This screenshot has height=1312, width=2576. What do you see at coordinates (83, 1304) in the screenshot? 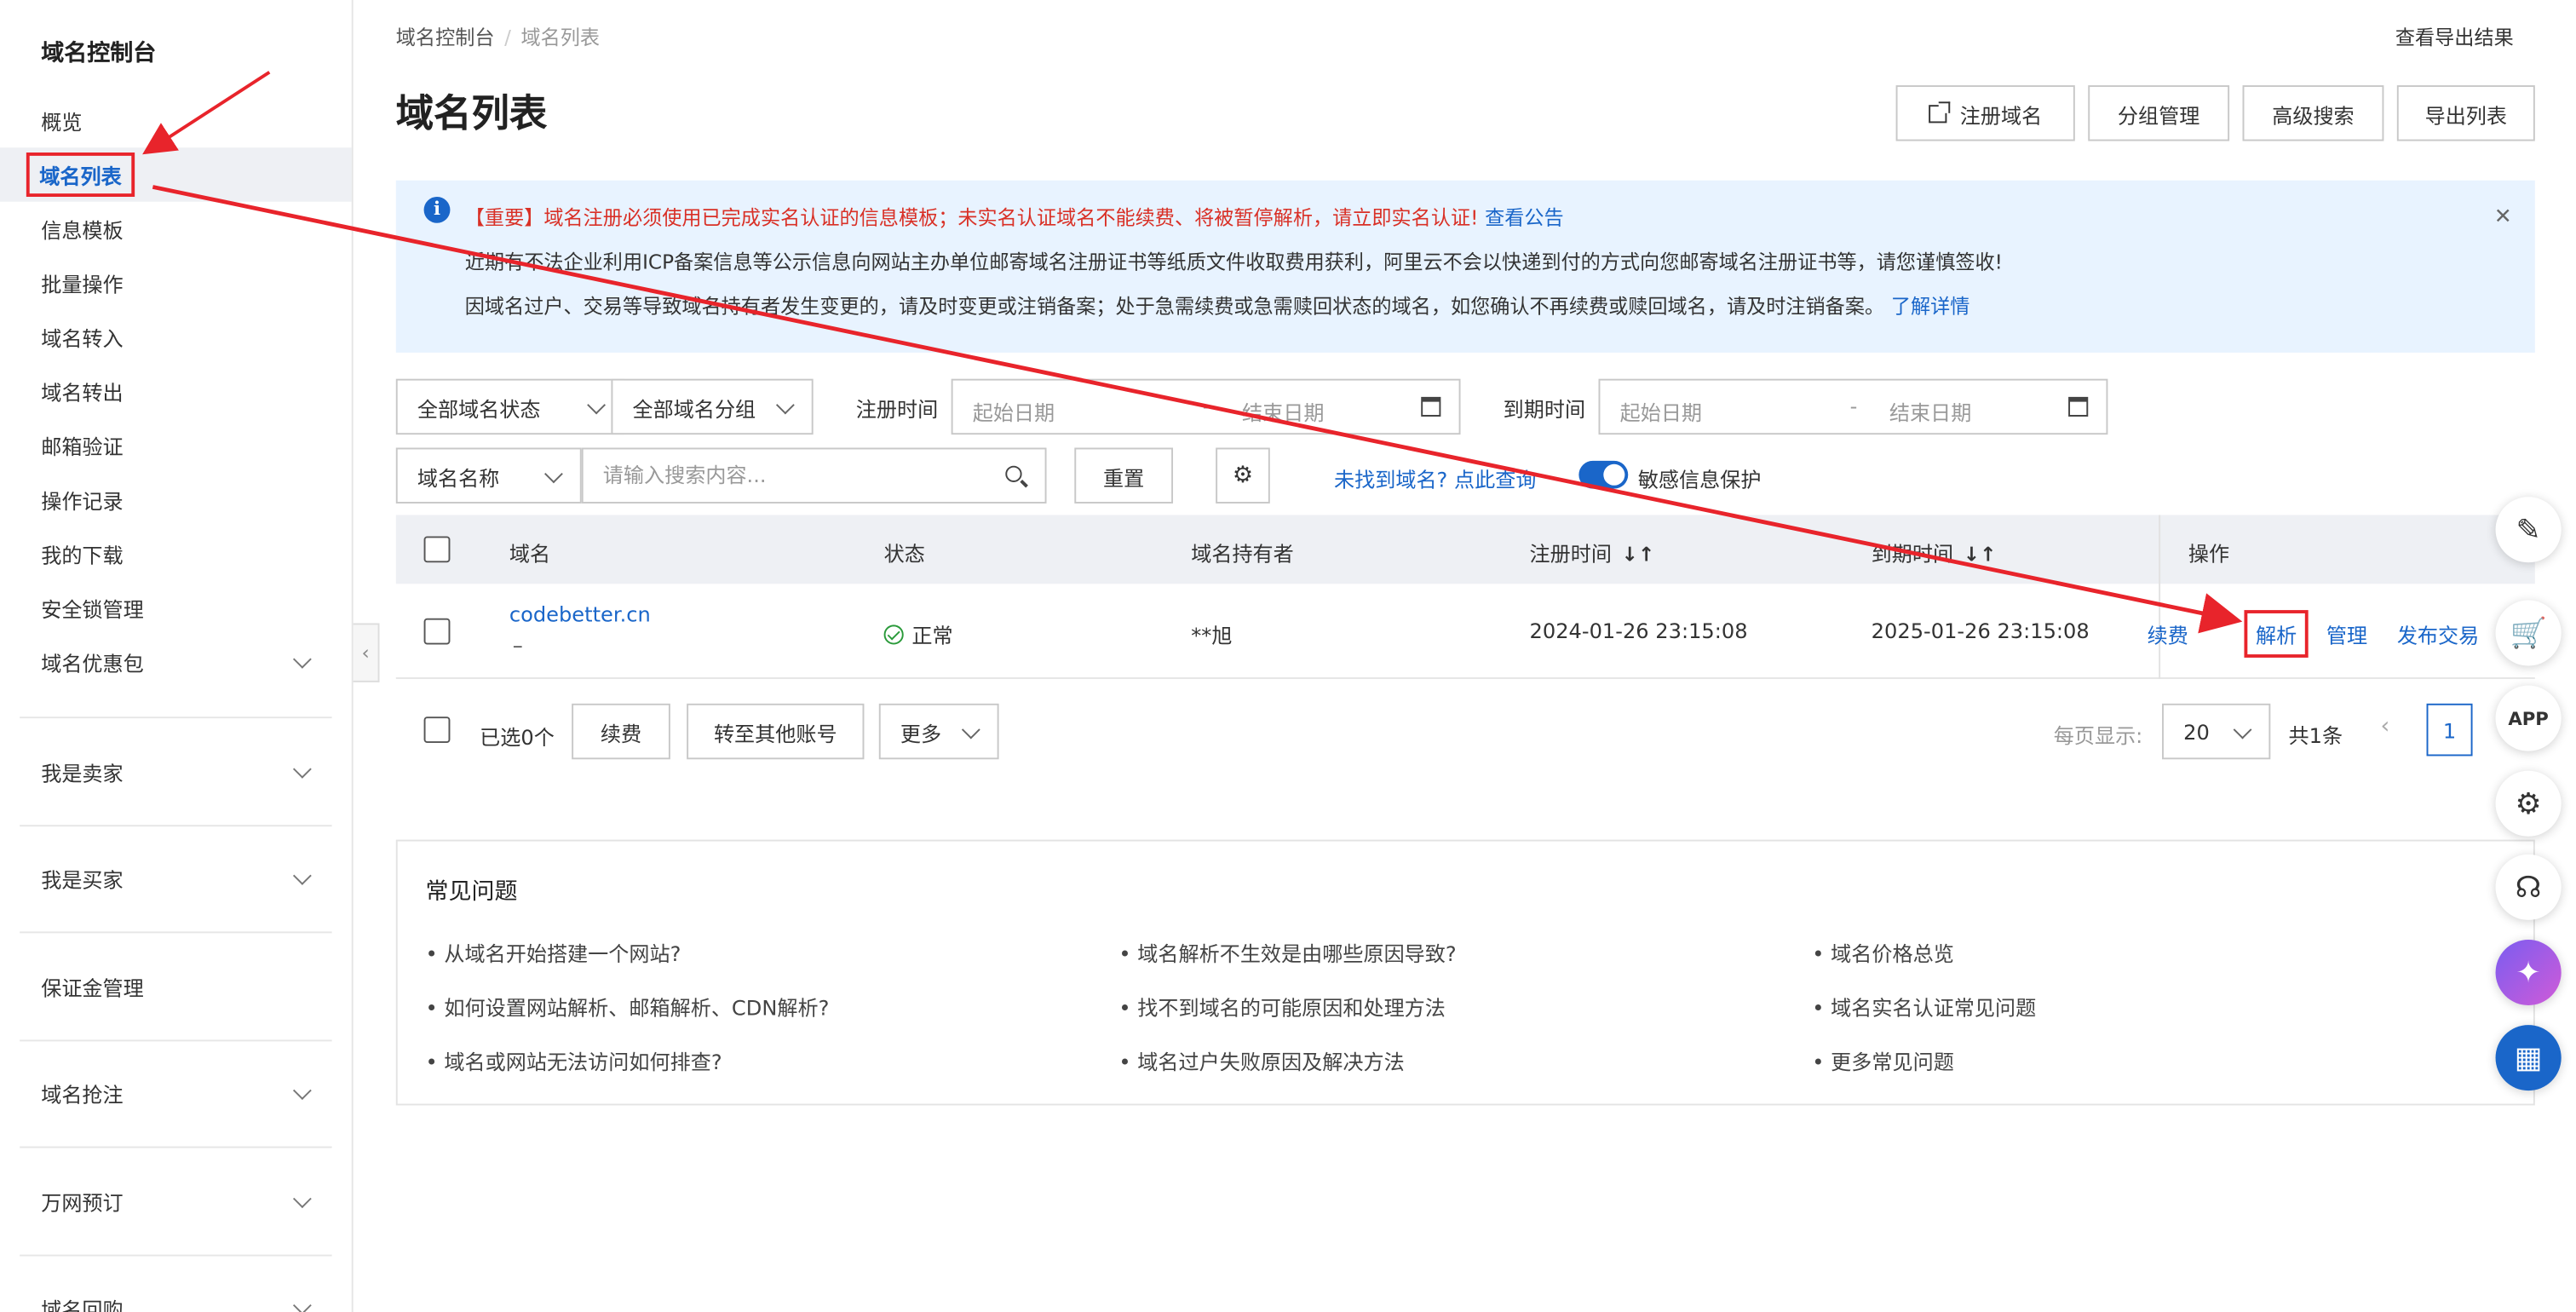
I see `sidebar-item-label: 域名回购` at bounding box center [83, 1304].